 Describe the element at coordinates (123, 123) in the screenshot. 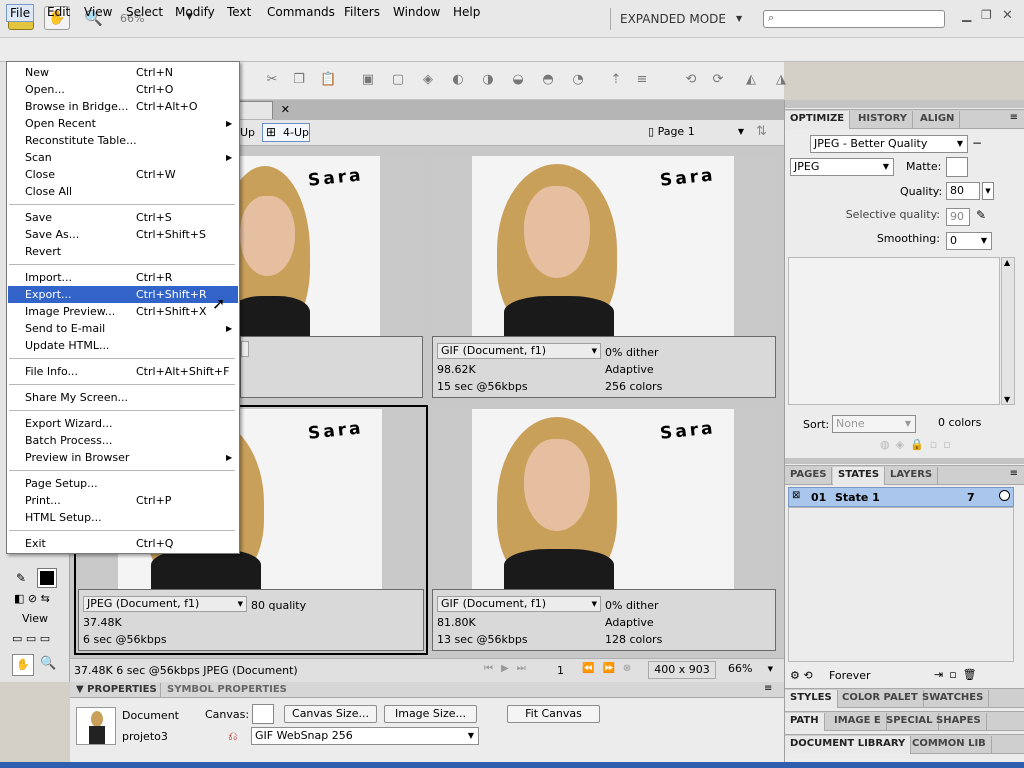

I see `menu-item-open-recent: Open Recent ▶` at that location.